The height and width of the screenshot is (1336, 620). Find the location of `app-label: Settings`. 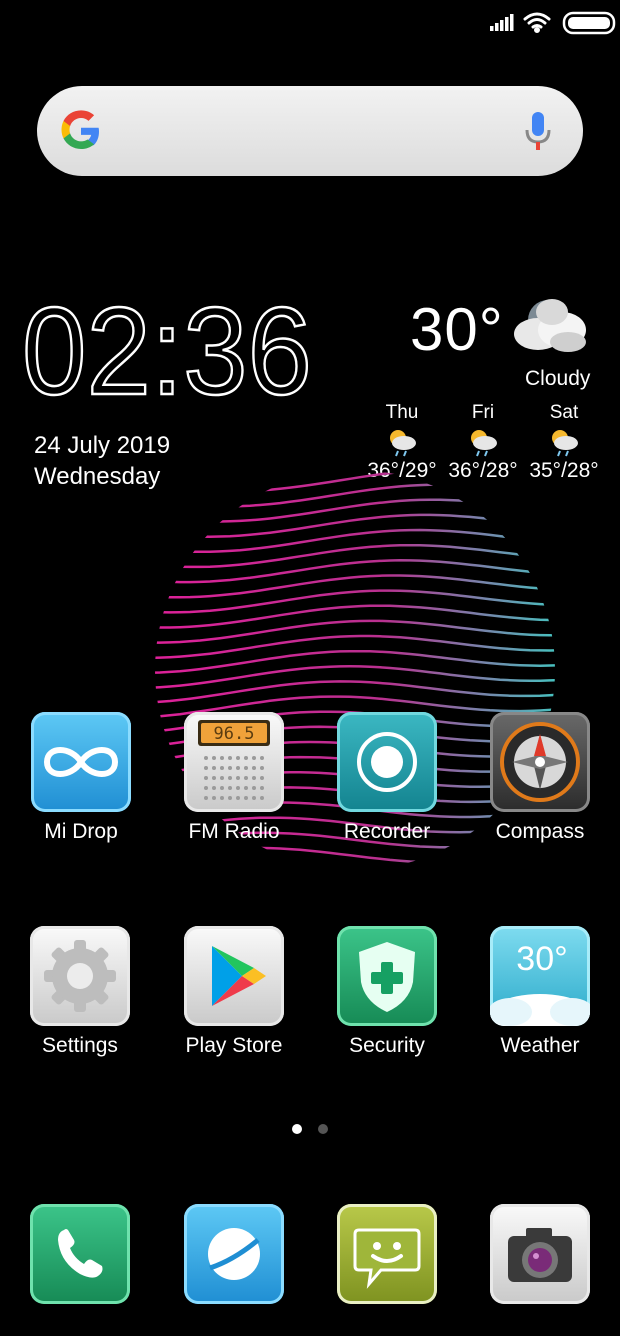

app-label: Settings is located at coordinates (80, 1045).